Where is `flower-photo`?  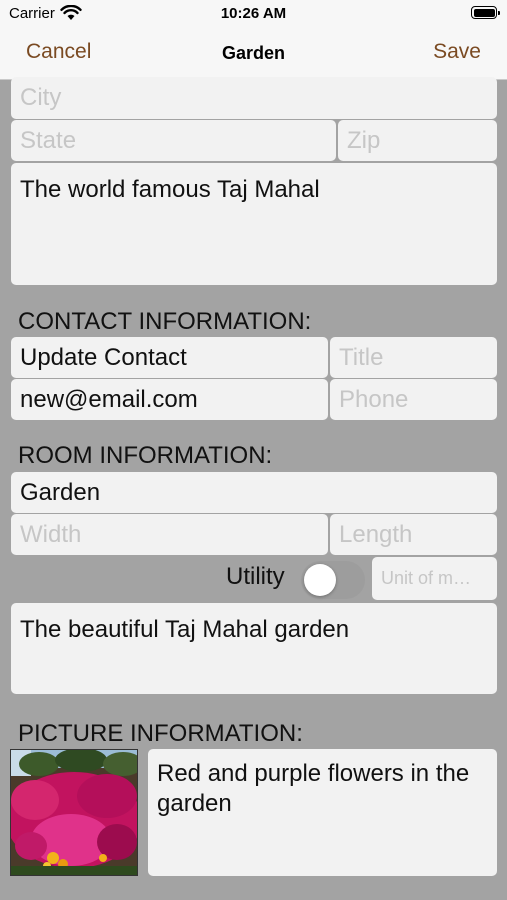
flower-photo is located at coordinates (74, 812).